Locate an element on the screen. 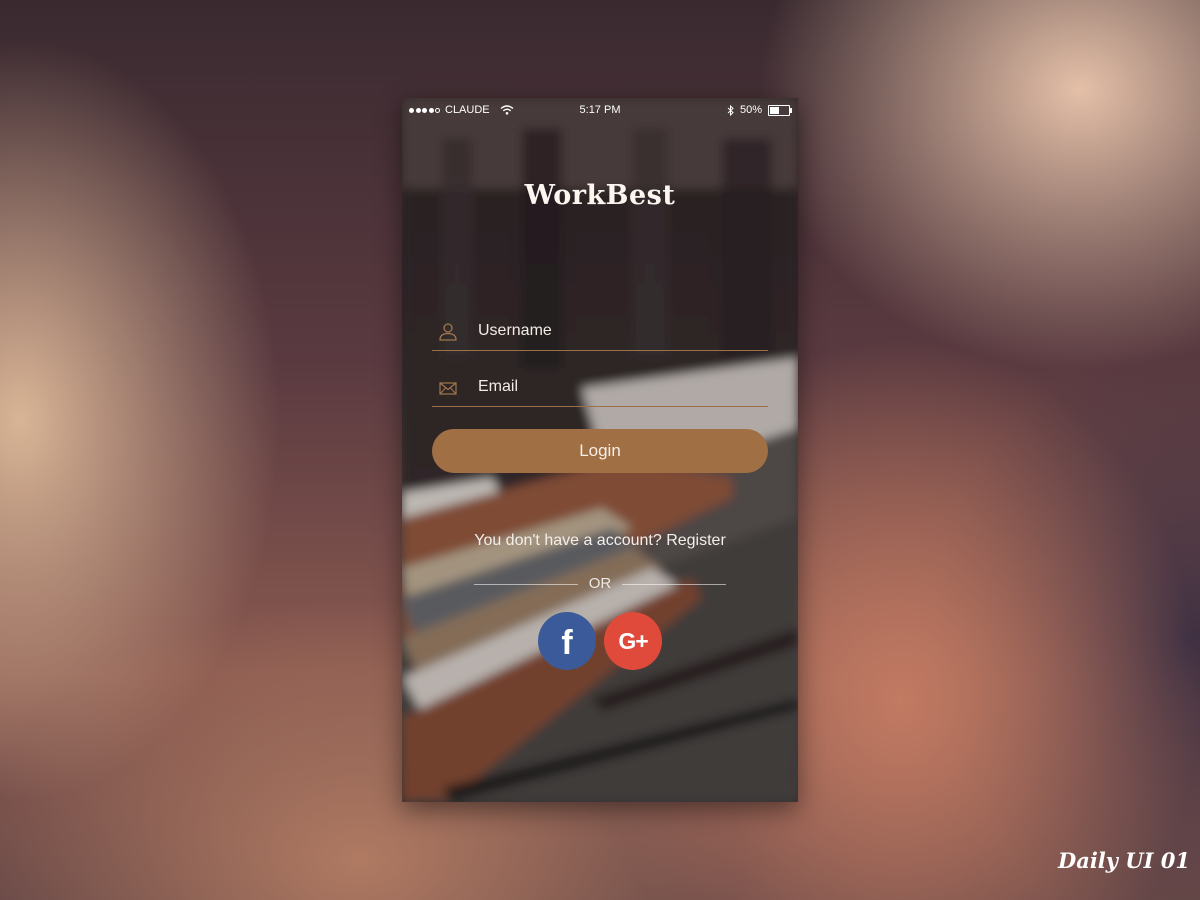  battery-level is located at coordinates (774, 110).